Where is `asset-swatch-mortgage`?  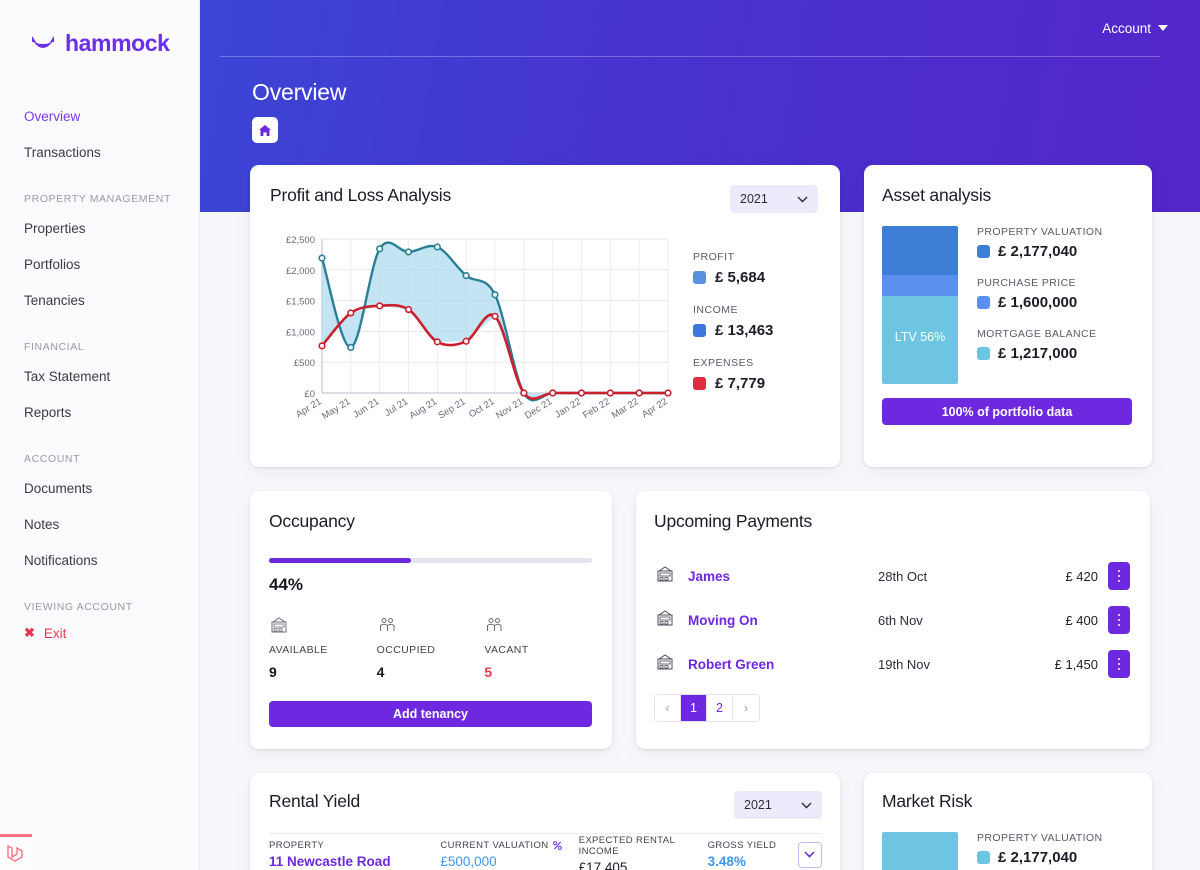 asset-swatch-mortgage is located at coordinates (983, 353).